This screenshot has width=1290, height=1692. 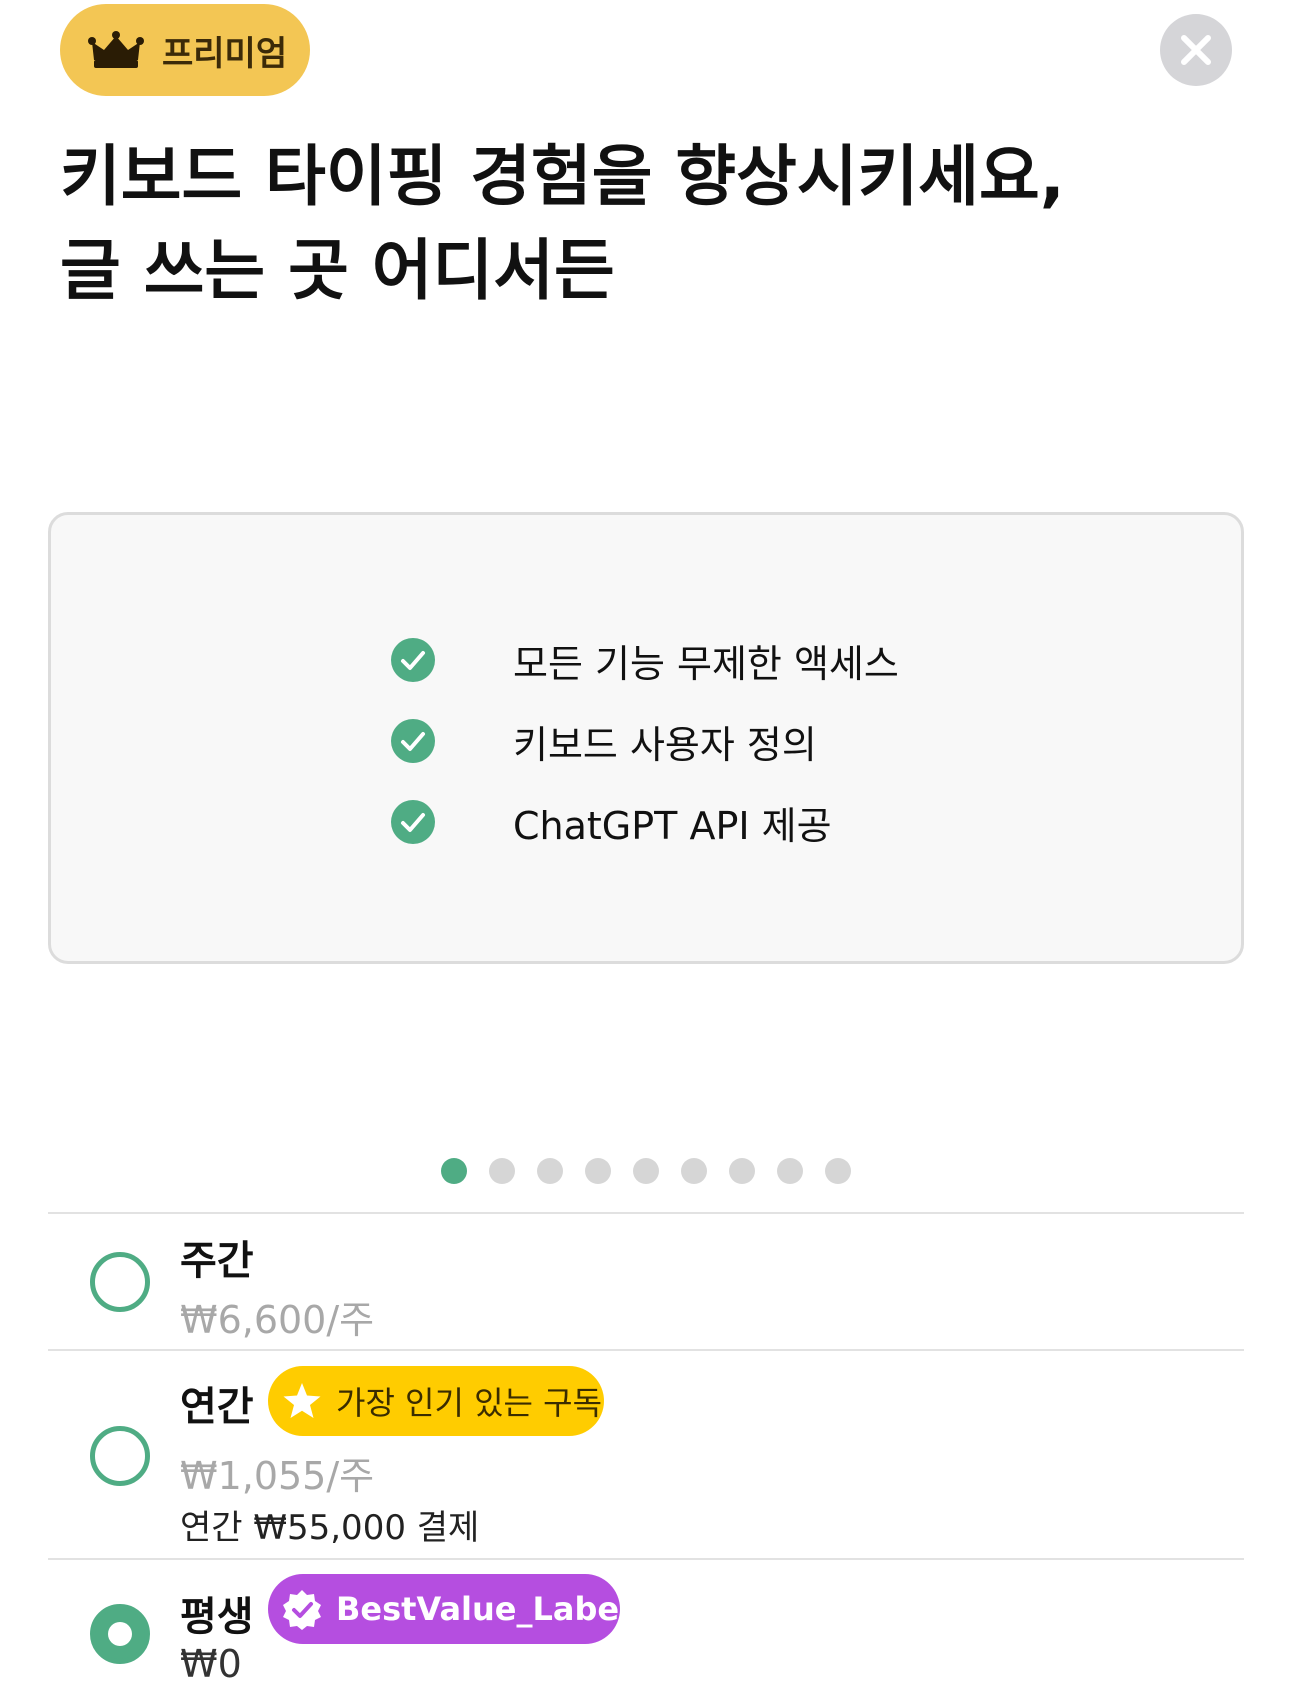 What do you see at coordinates (330, 1528) in the screenshot?
I see `plan-billing-note: 연간 ₩55,000 결제` at bounding box center [330, 1528].